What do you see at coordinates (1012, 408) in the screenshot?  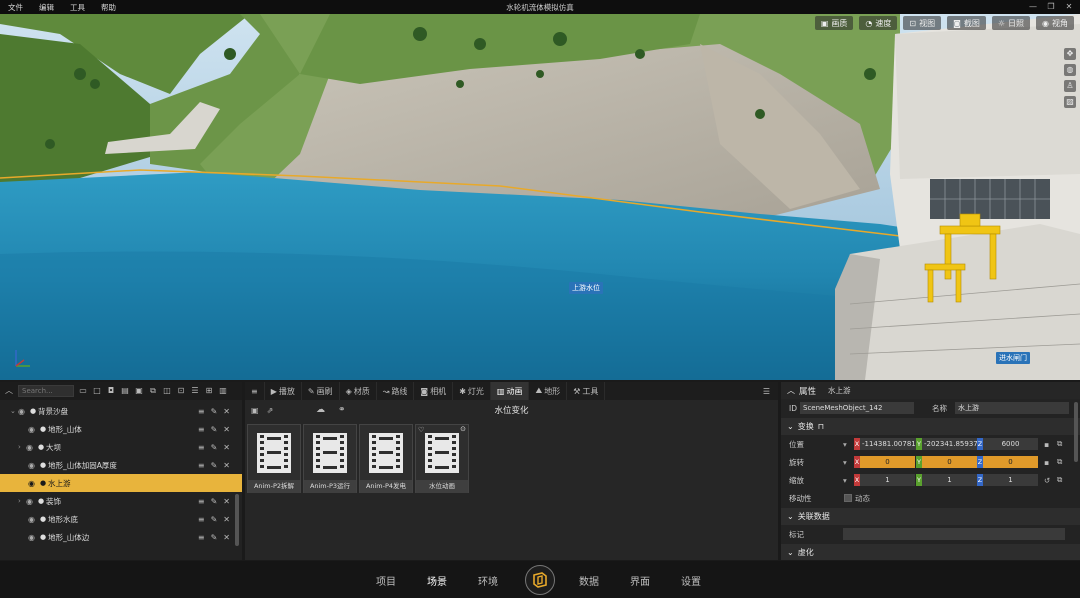 I see `name-field: 水上游` at bounding box center [1012, 408].